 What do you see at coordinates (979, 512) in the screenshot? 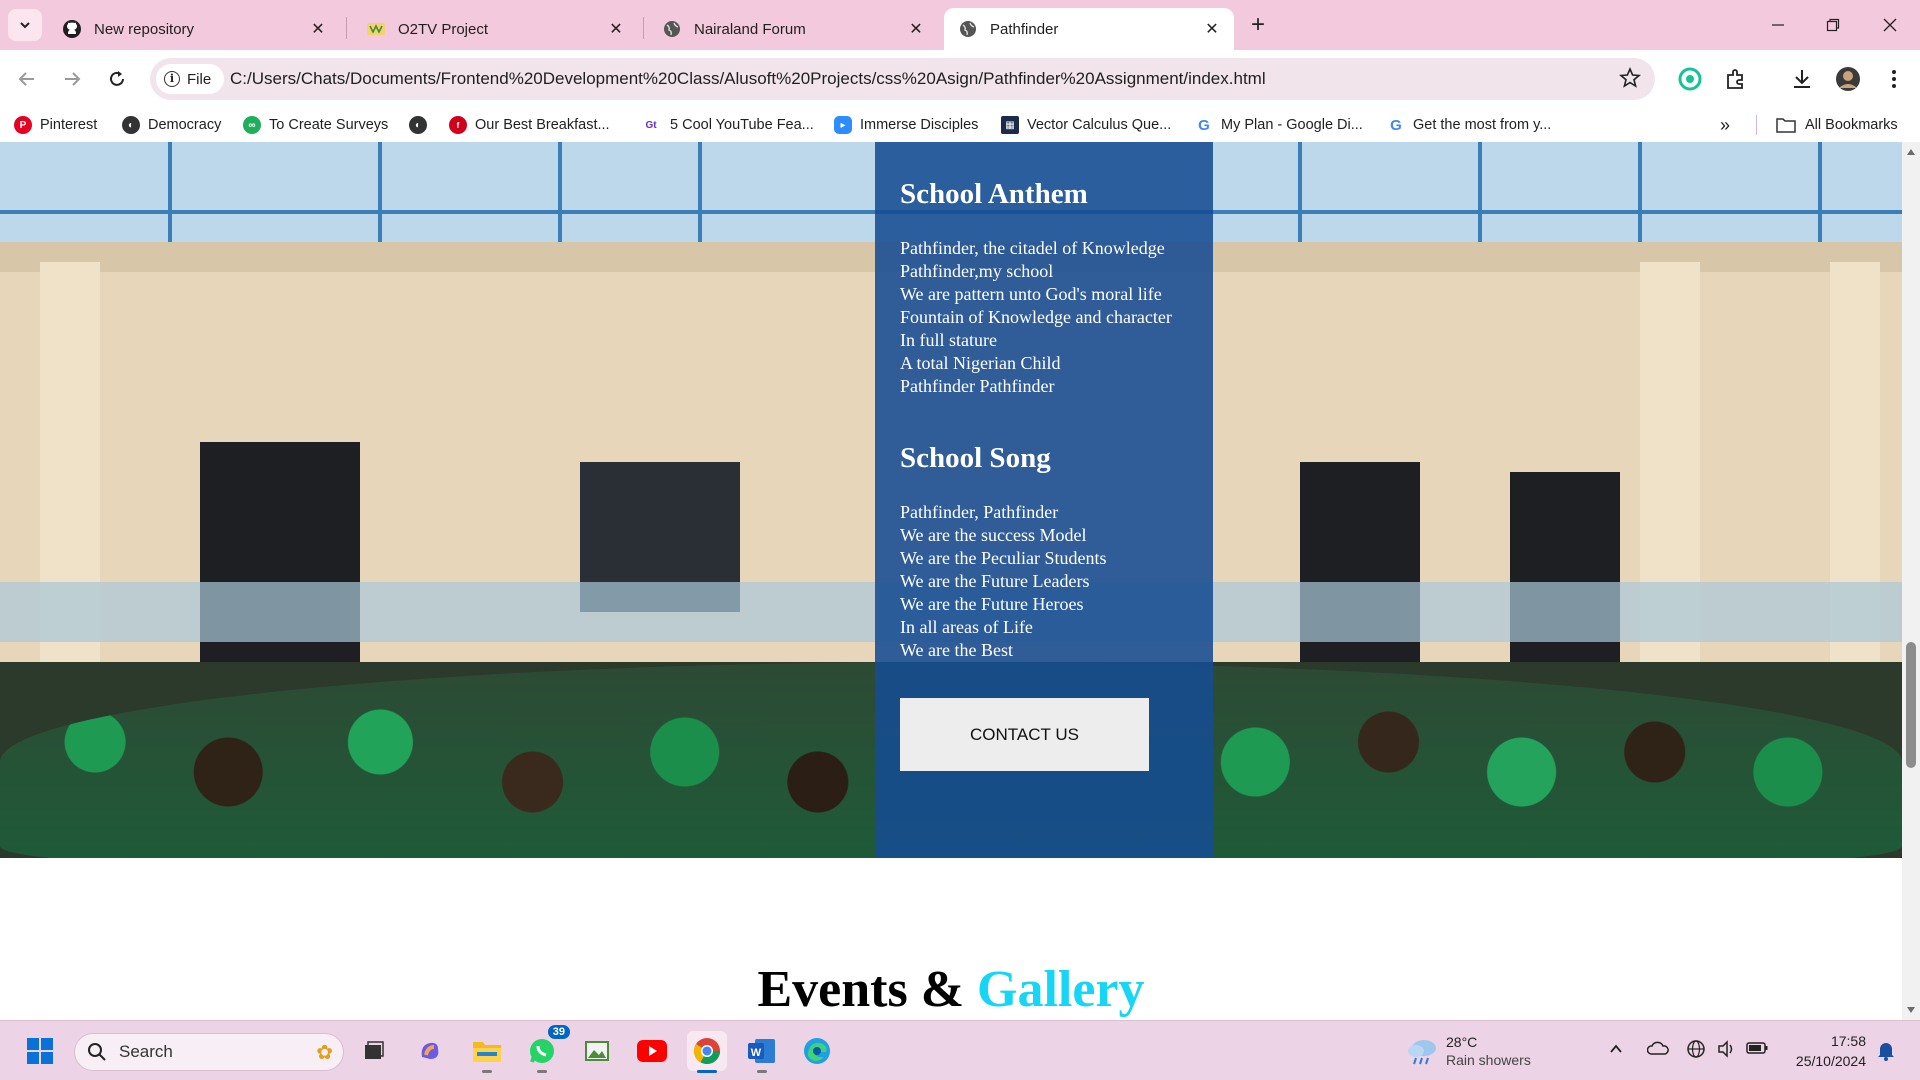
I see `song-line: Pathfinder, Pathfinder` at bounding box center [979, 512].